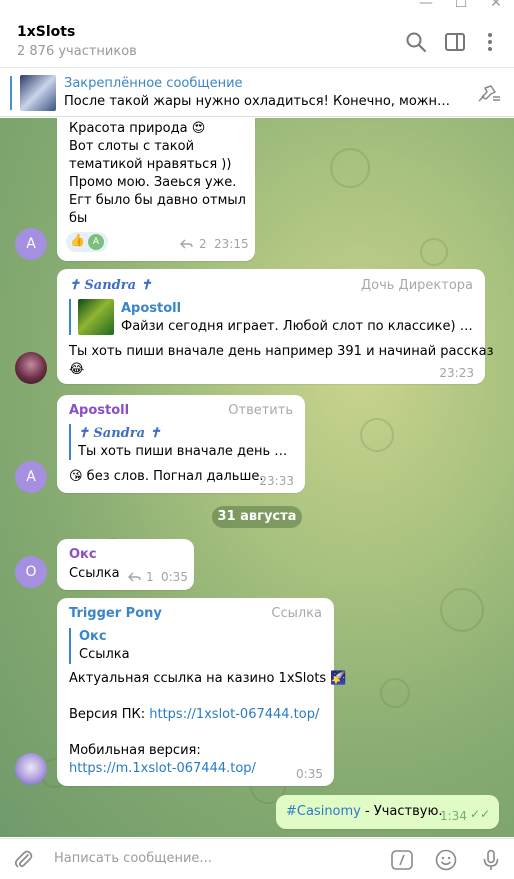  What do you see at coordinates (135, 750) in the screenshot?
I see `mobile-version-label: Мобильная версия:` at bounding box center [135, 750].